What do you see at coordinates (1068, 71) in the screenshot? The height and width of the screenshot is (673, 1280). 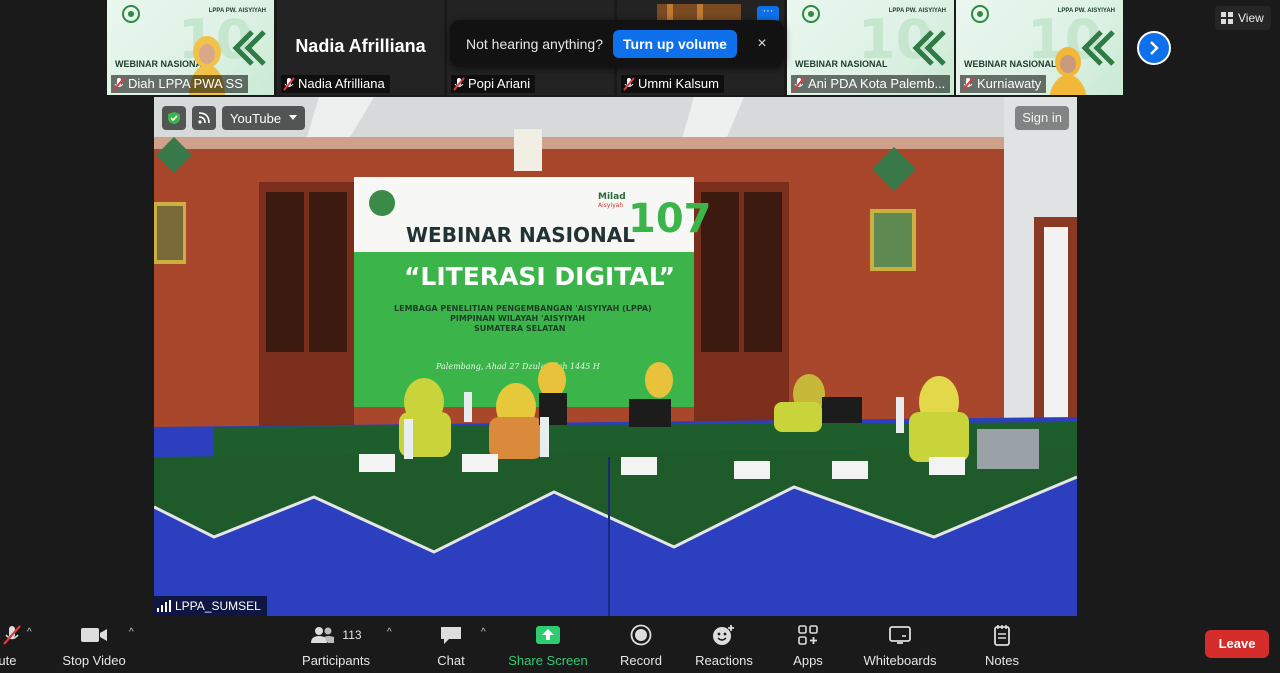 I see `participant-video-person` at bounding box center [1068, 71].